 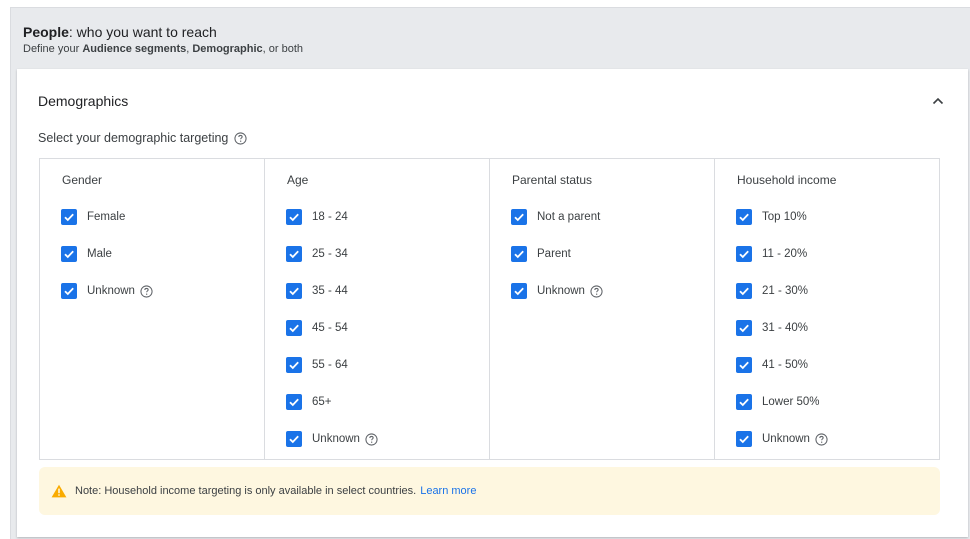 I want to click on people-title-rest: : who you want to reach, so click(x=142, y=32).